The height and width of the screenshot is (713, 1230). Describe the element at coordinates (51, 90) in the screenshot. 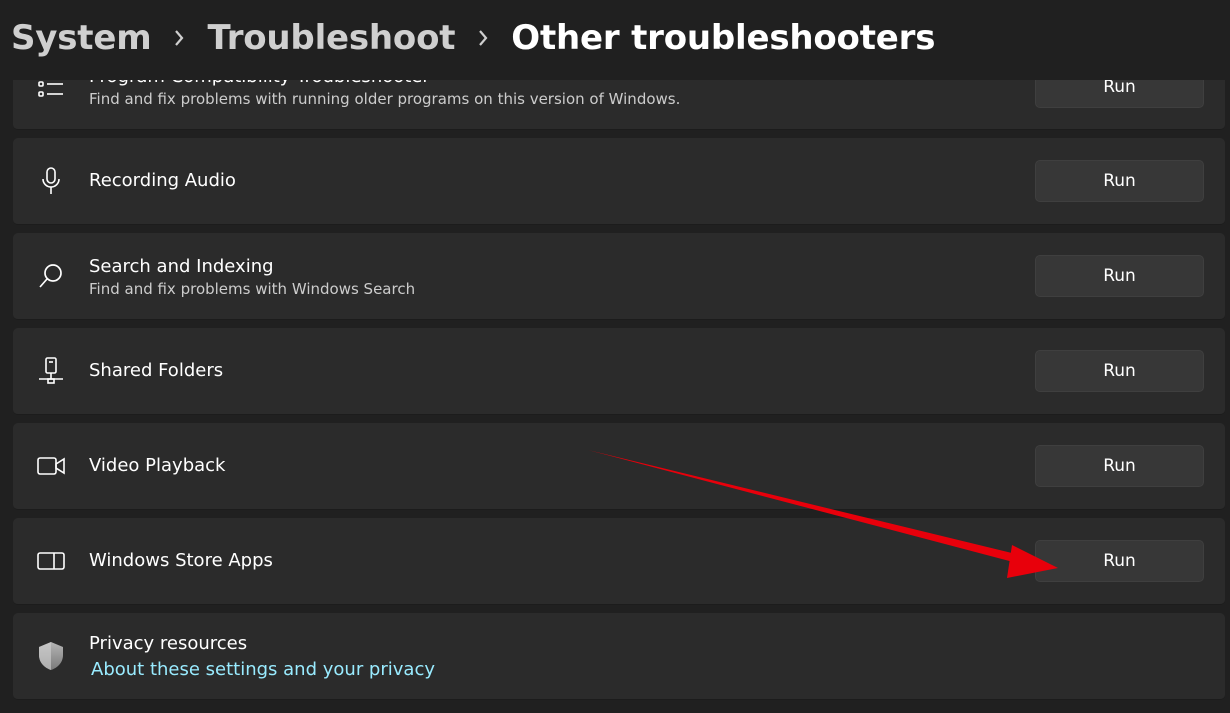

I see `list-icon` at that location.